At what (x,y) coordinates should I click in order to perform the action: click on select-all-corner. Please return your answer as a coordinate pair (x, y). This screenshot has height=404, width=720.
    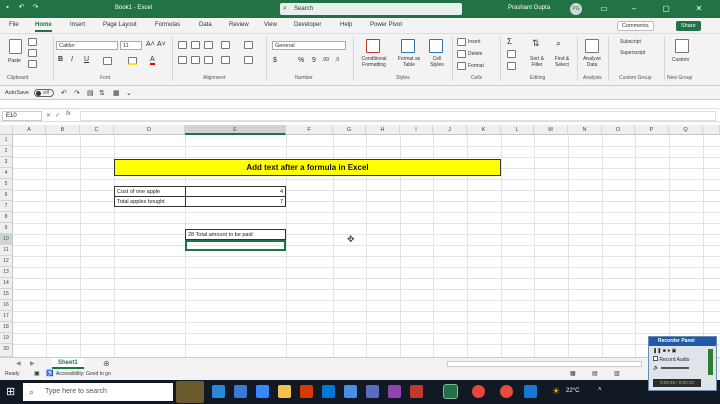
    Looking at the image, I should click on (6, 130).